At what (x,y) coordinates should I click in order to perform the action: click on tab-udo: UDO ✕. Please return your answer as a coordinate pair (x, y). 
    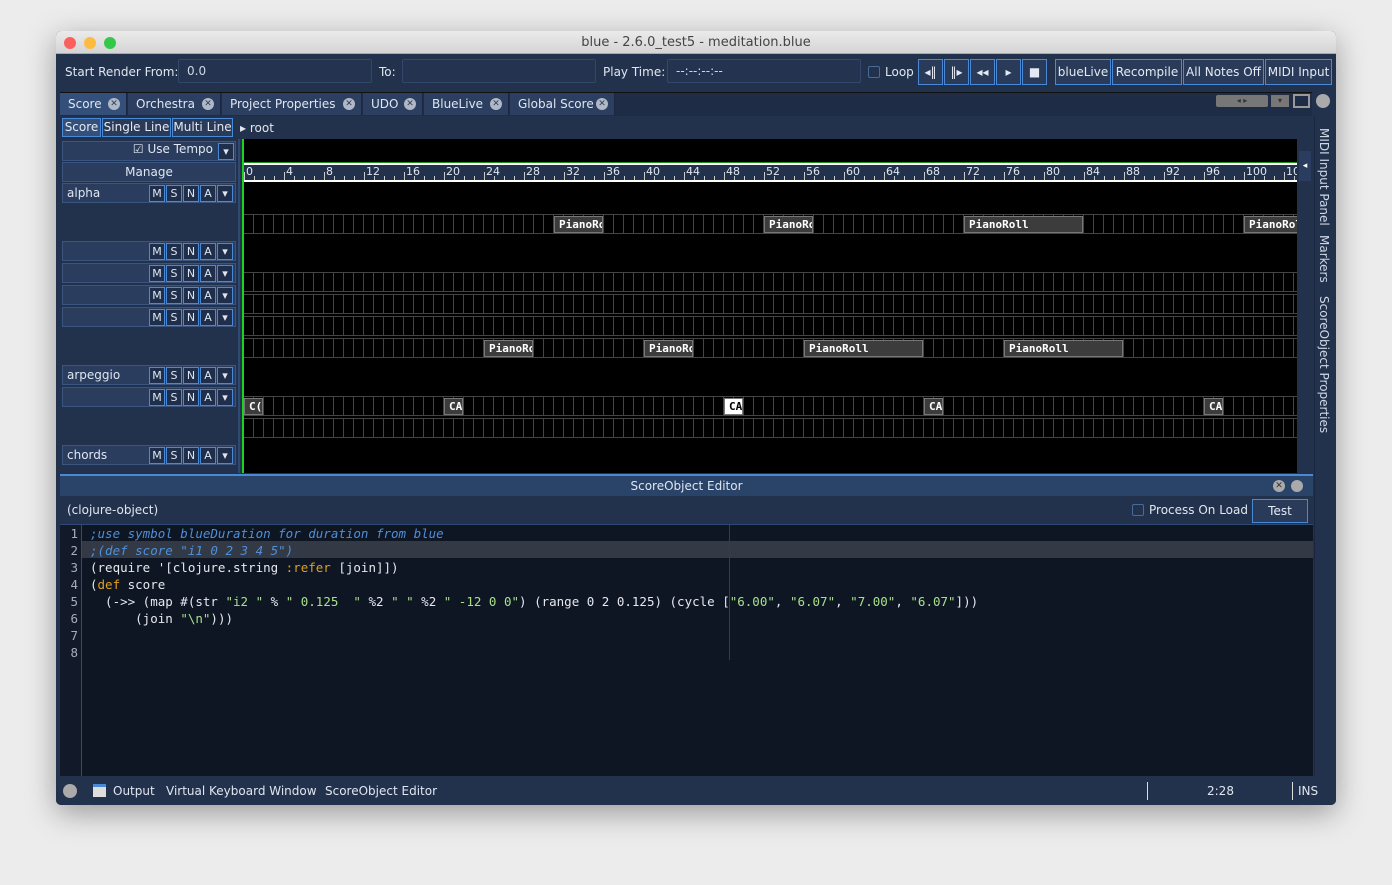
    Looking at the image, I should click on (393, 104).